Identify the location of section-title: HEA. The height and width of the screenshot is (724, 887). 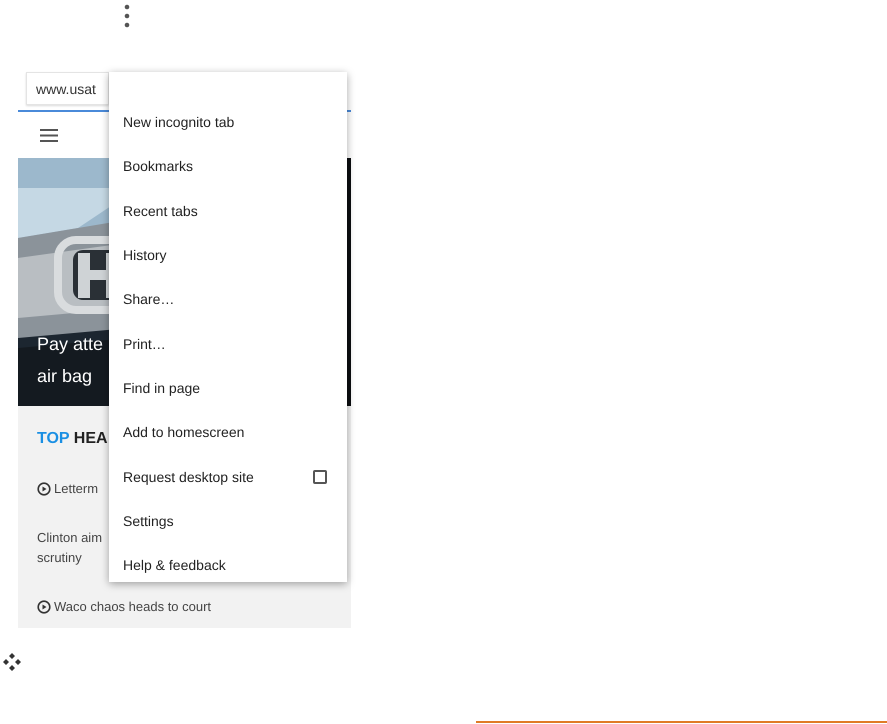
(90, 438).